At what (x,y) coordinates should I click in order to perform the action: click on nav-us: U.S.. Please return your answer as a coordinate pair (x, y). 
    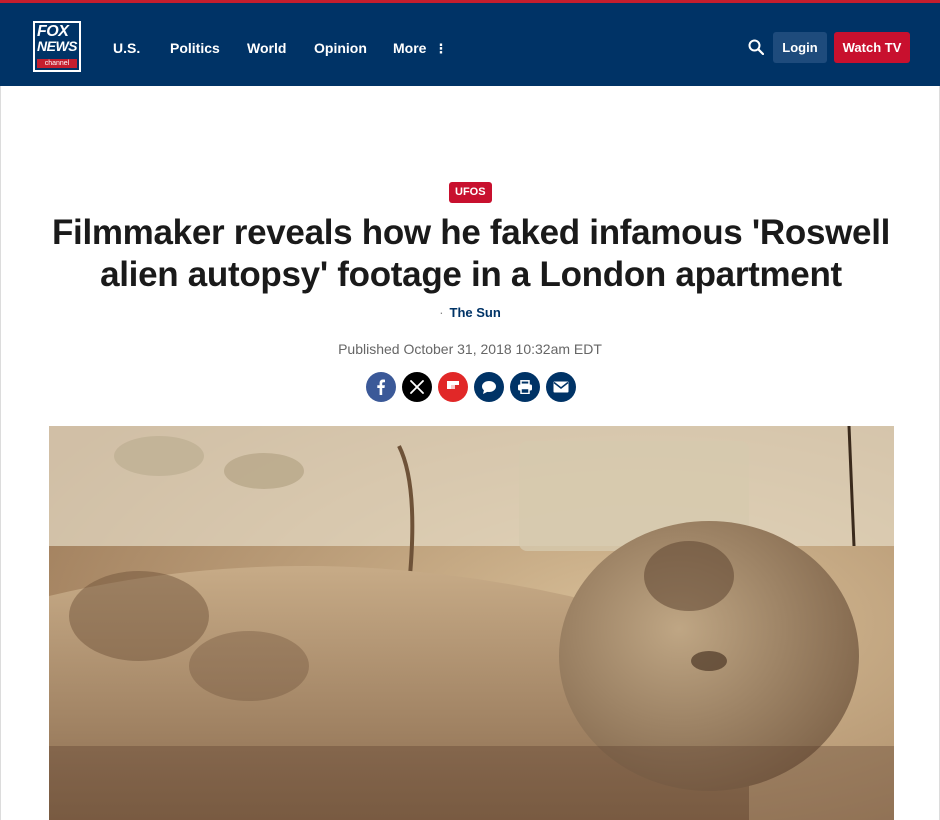
    Looking at the image, I should click on (126, 48).